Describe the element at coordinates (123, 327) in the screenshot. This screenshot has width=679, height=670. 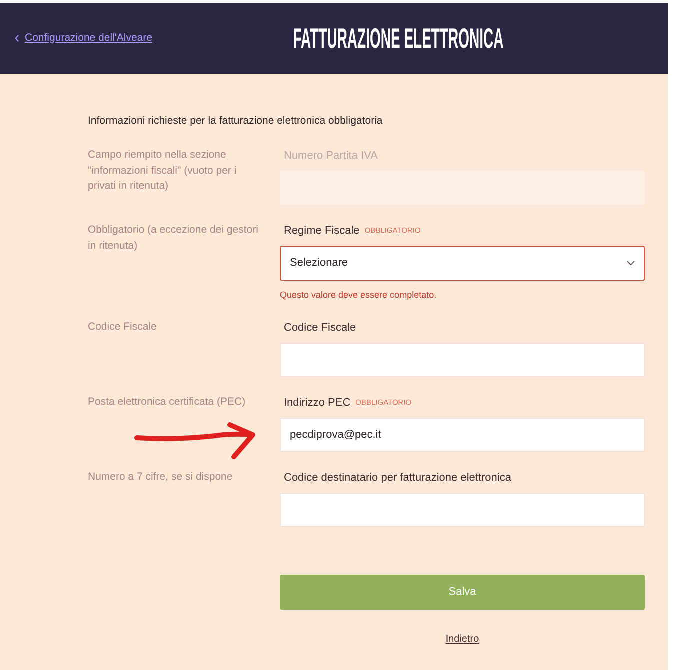
I see `field-description: Codice Fiscale` at that location.